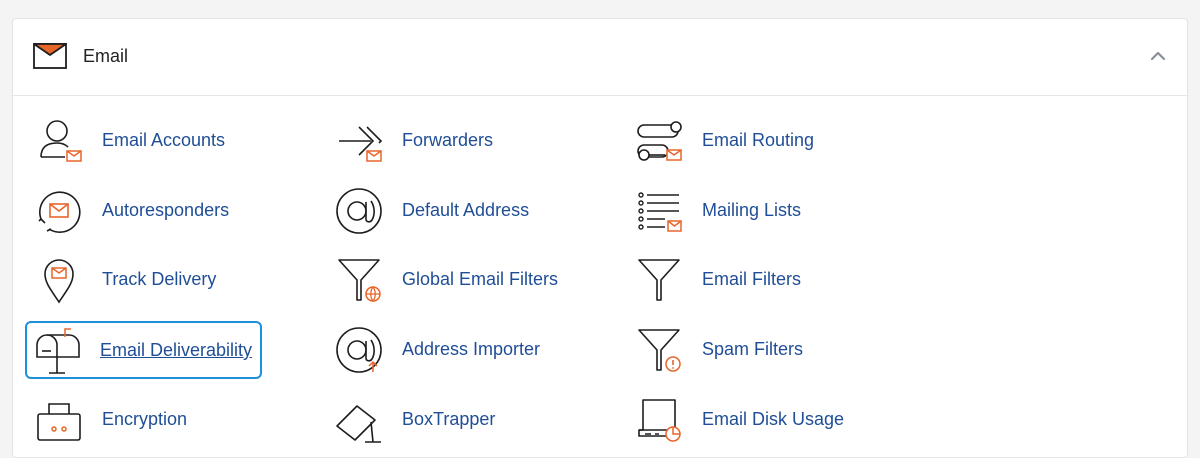 Image resolution: width=1200 pixels, height=458 pixels. I want to click on mailing-lists-link: Mailing Lists, so click(742, 211).